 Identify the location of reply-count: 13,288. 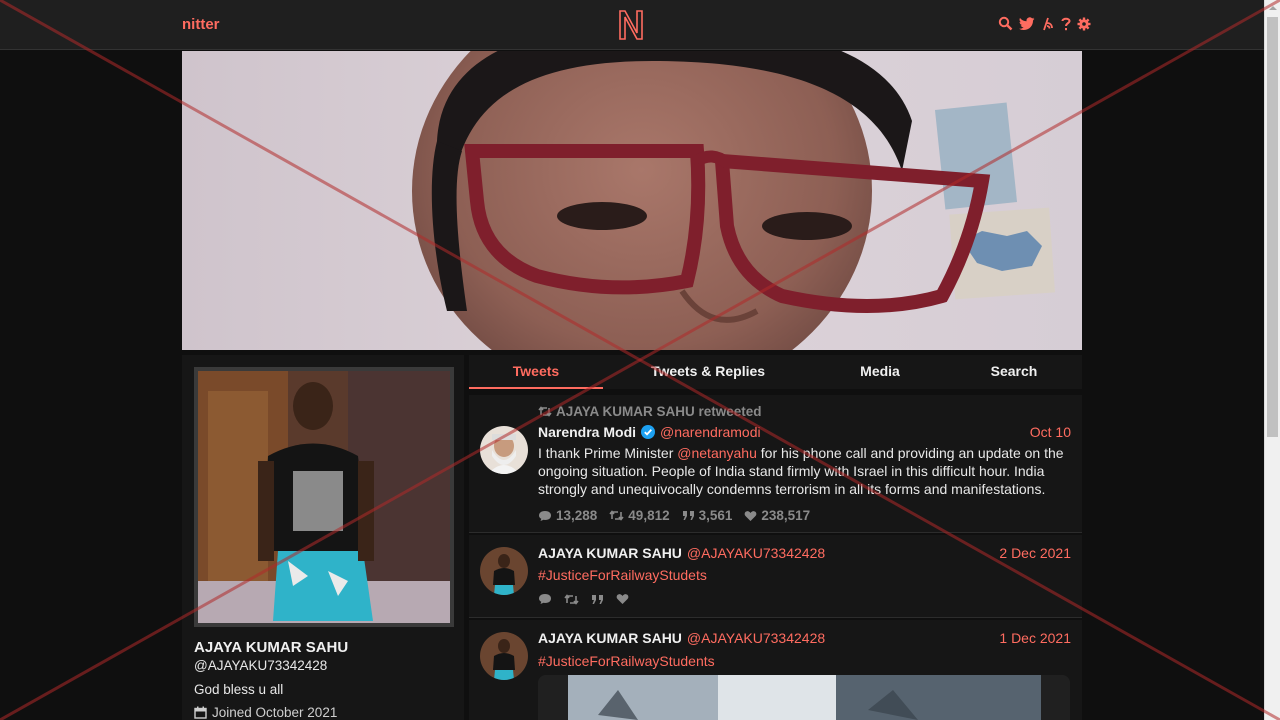
(577, 515).